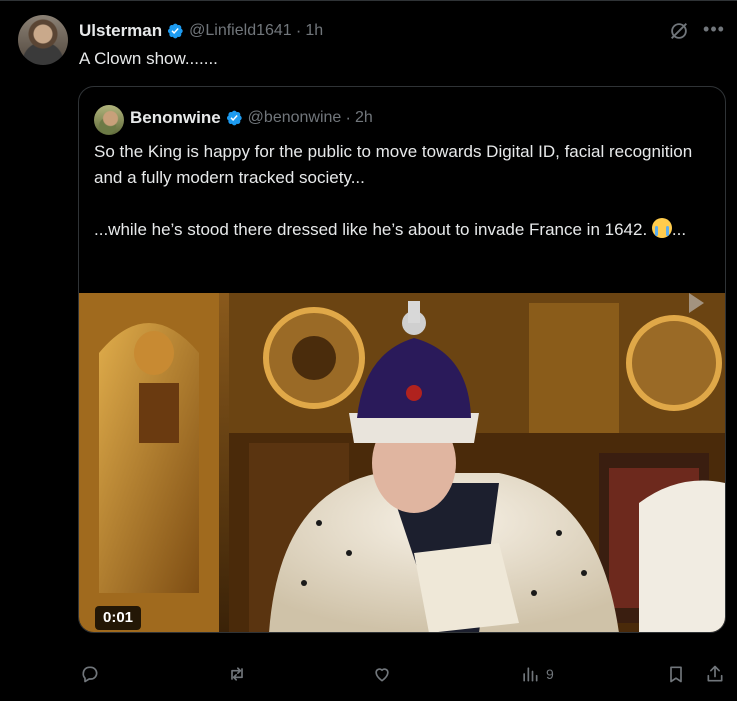  I want to click on bookmark-button, so click(676, 674).